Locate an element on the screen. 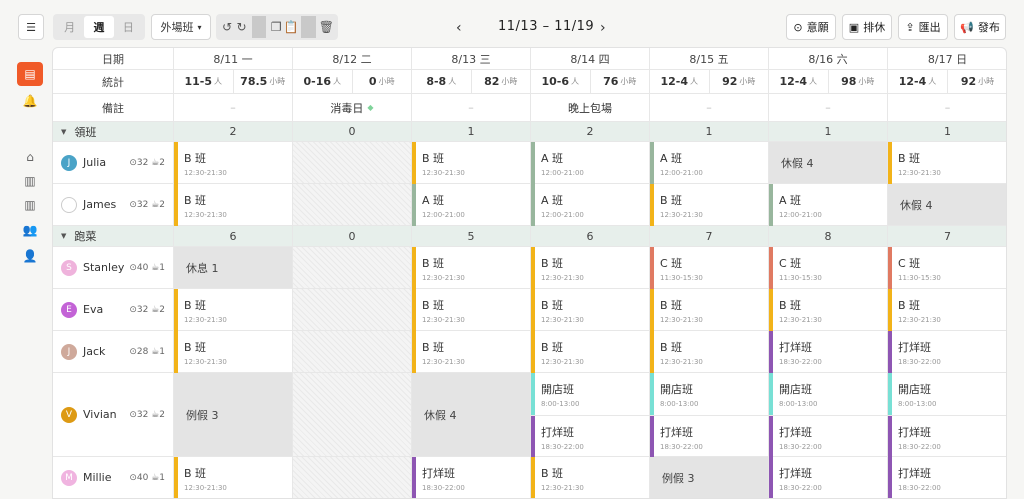  redo-icon: ↻ is located at coordinates (241, 27).